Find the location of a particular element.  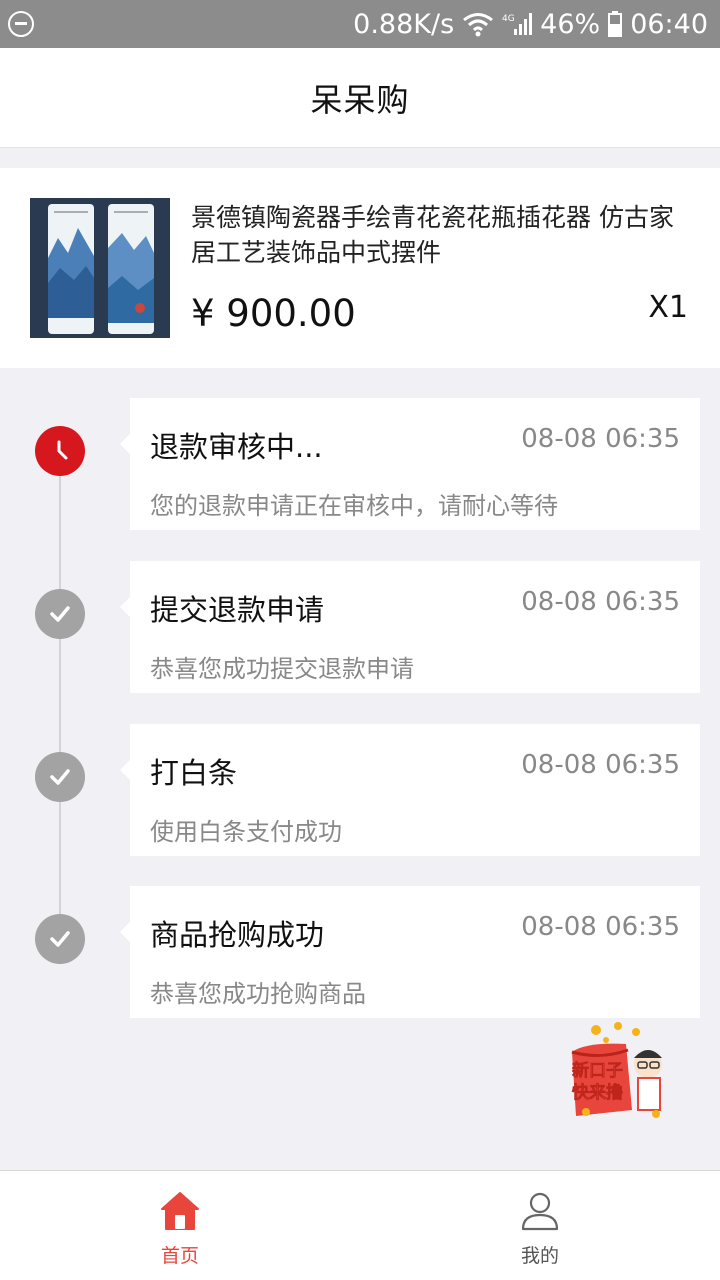

event-description: 恭喜您成功抢购商品 is located at coordinates (258, 994).